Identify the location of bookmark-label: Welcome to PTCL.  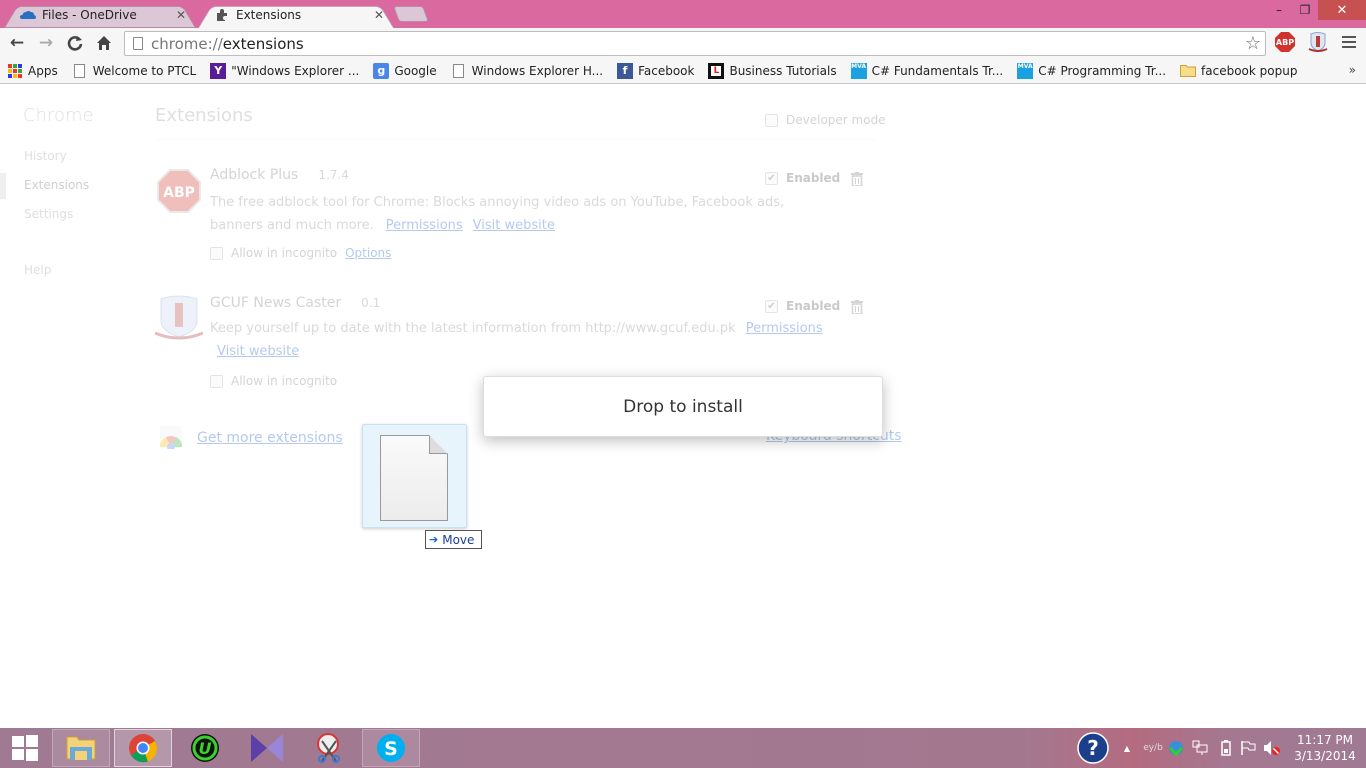
(144, 70).